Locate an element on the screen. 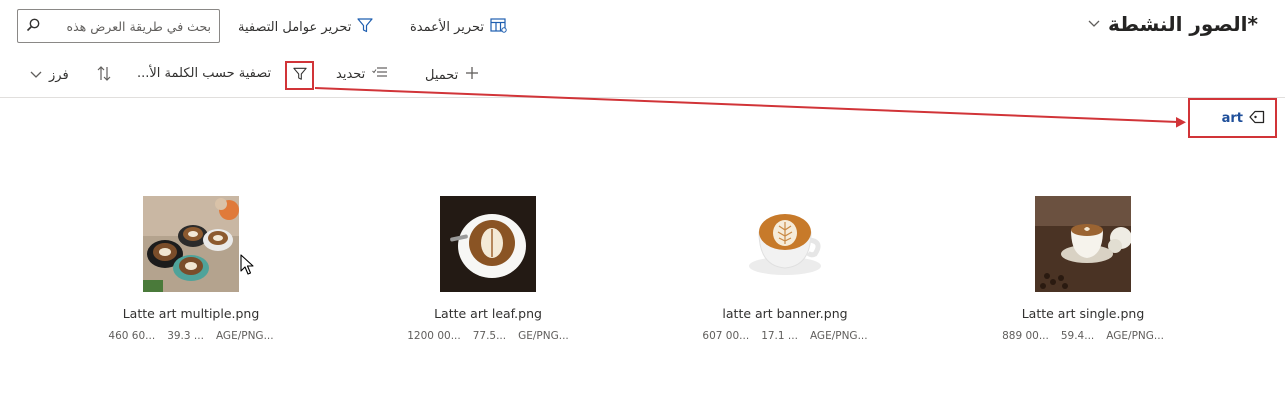 This screenshot has width=1285, height=406. file-size: ...59.4 is located at coordinates (1077, 336).